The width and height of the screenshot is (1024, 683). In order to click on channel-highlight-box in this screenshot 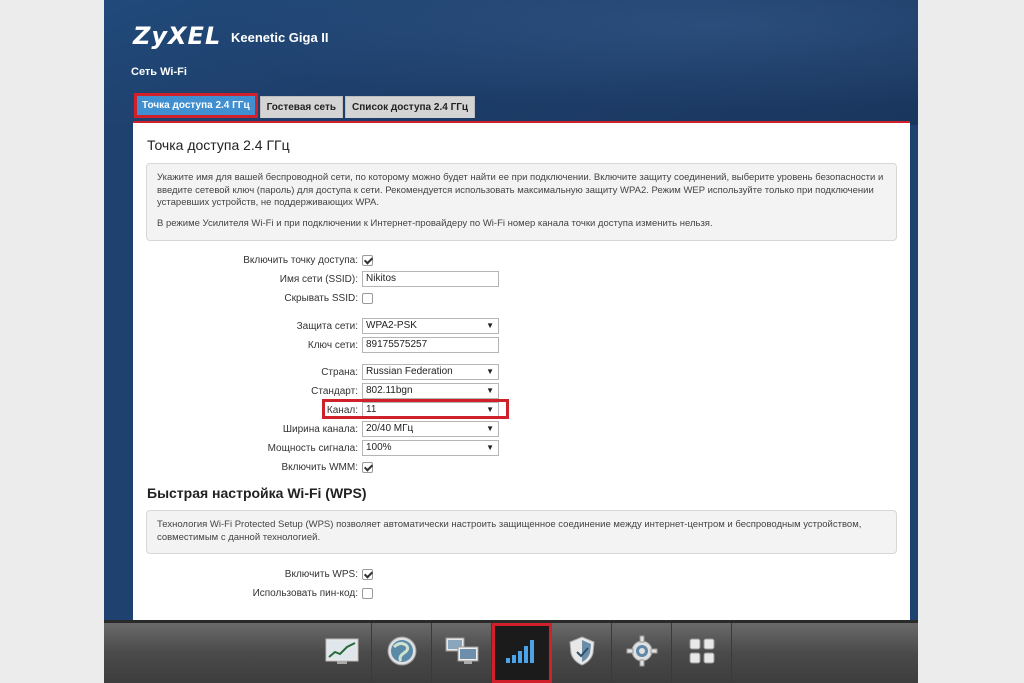, I will do `click(415, 409)`.